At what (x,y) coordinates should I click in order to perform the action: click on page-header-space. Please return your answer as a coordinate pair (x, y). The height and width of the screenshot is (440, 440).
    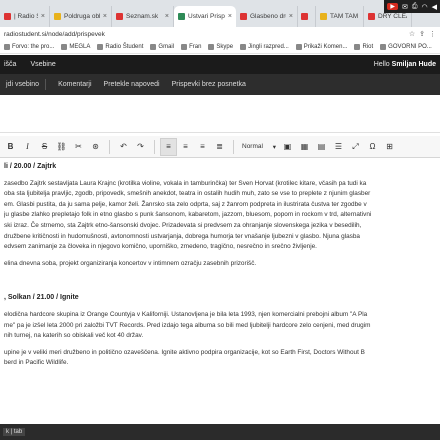
    Looking at the image, I should click on (220, 114).